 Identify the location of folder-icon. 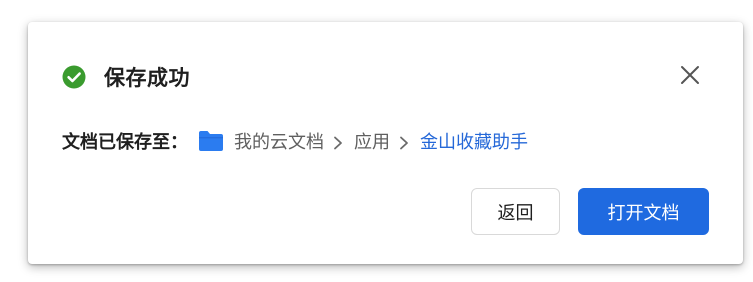
(211, 141).